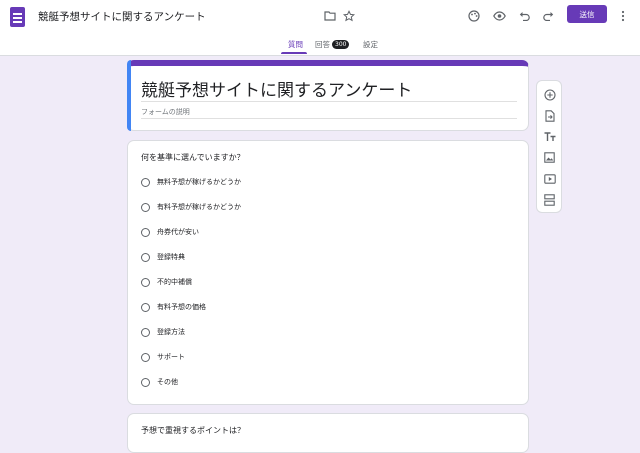 This screenshot has width=640, height=453. I want to click on palette-icon, so click(474, 16).